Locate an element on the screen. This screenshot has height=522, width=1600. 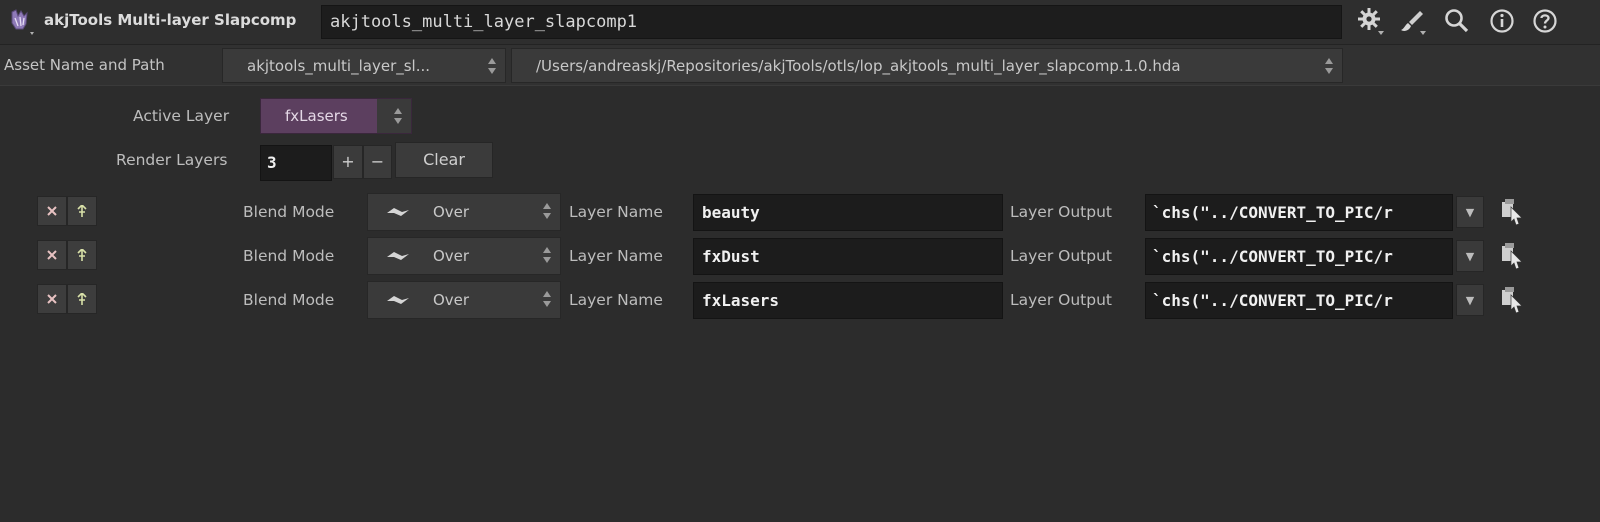
help-icon is located at coordinates (1545, 21).